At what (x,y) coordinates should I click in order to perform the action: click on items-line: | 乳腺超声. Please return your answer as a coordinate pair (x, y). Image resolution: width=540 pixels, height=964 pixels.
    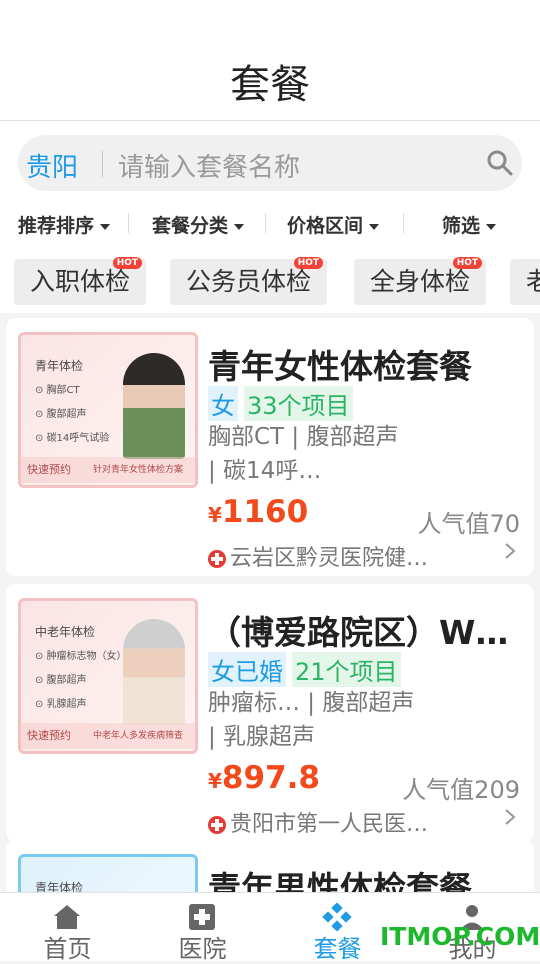
    Looking at the image, I should click on (262, 737).